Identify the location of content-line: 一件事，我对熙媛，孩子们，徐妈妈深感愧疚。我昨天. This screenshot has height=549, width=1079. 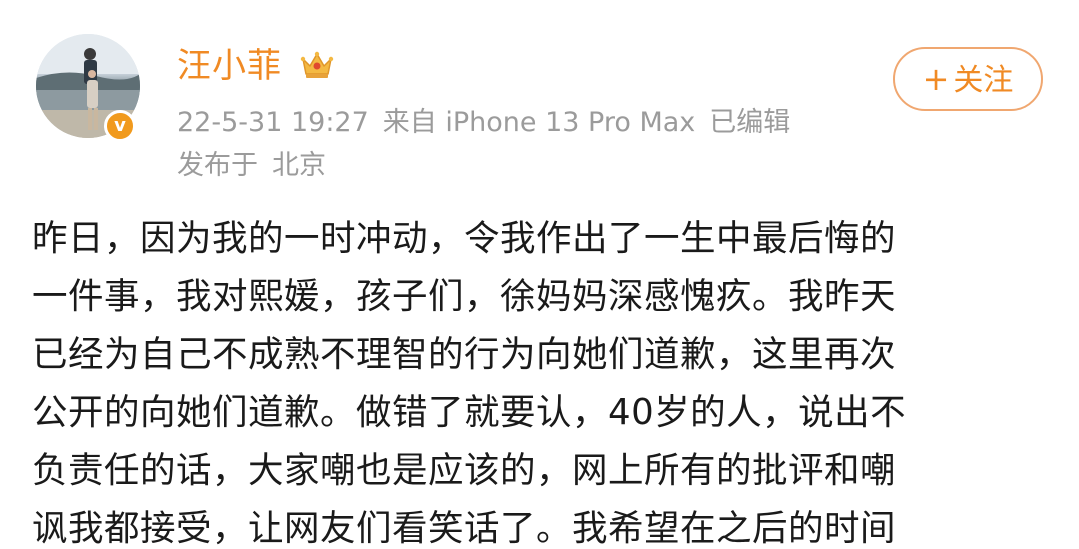
(464, 296).